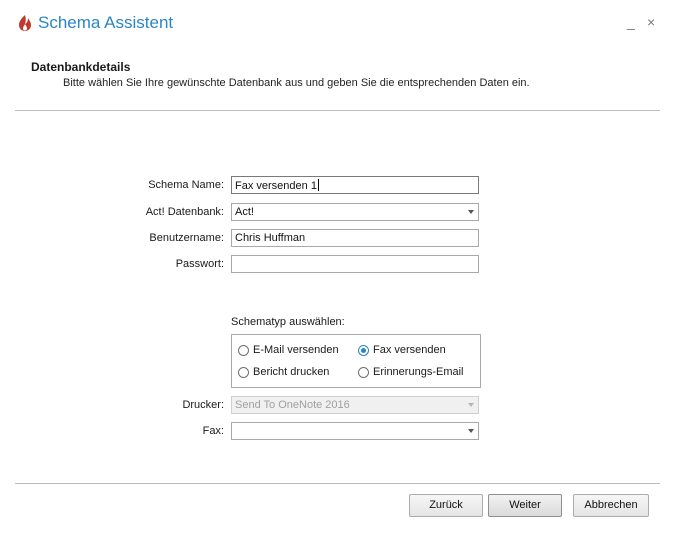  I want to click on database-label: Act! Datenbank:, so click(184, 212).